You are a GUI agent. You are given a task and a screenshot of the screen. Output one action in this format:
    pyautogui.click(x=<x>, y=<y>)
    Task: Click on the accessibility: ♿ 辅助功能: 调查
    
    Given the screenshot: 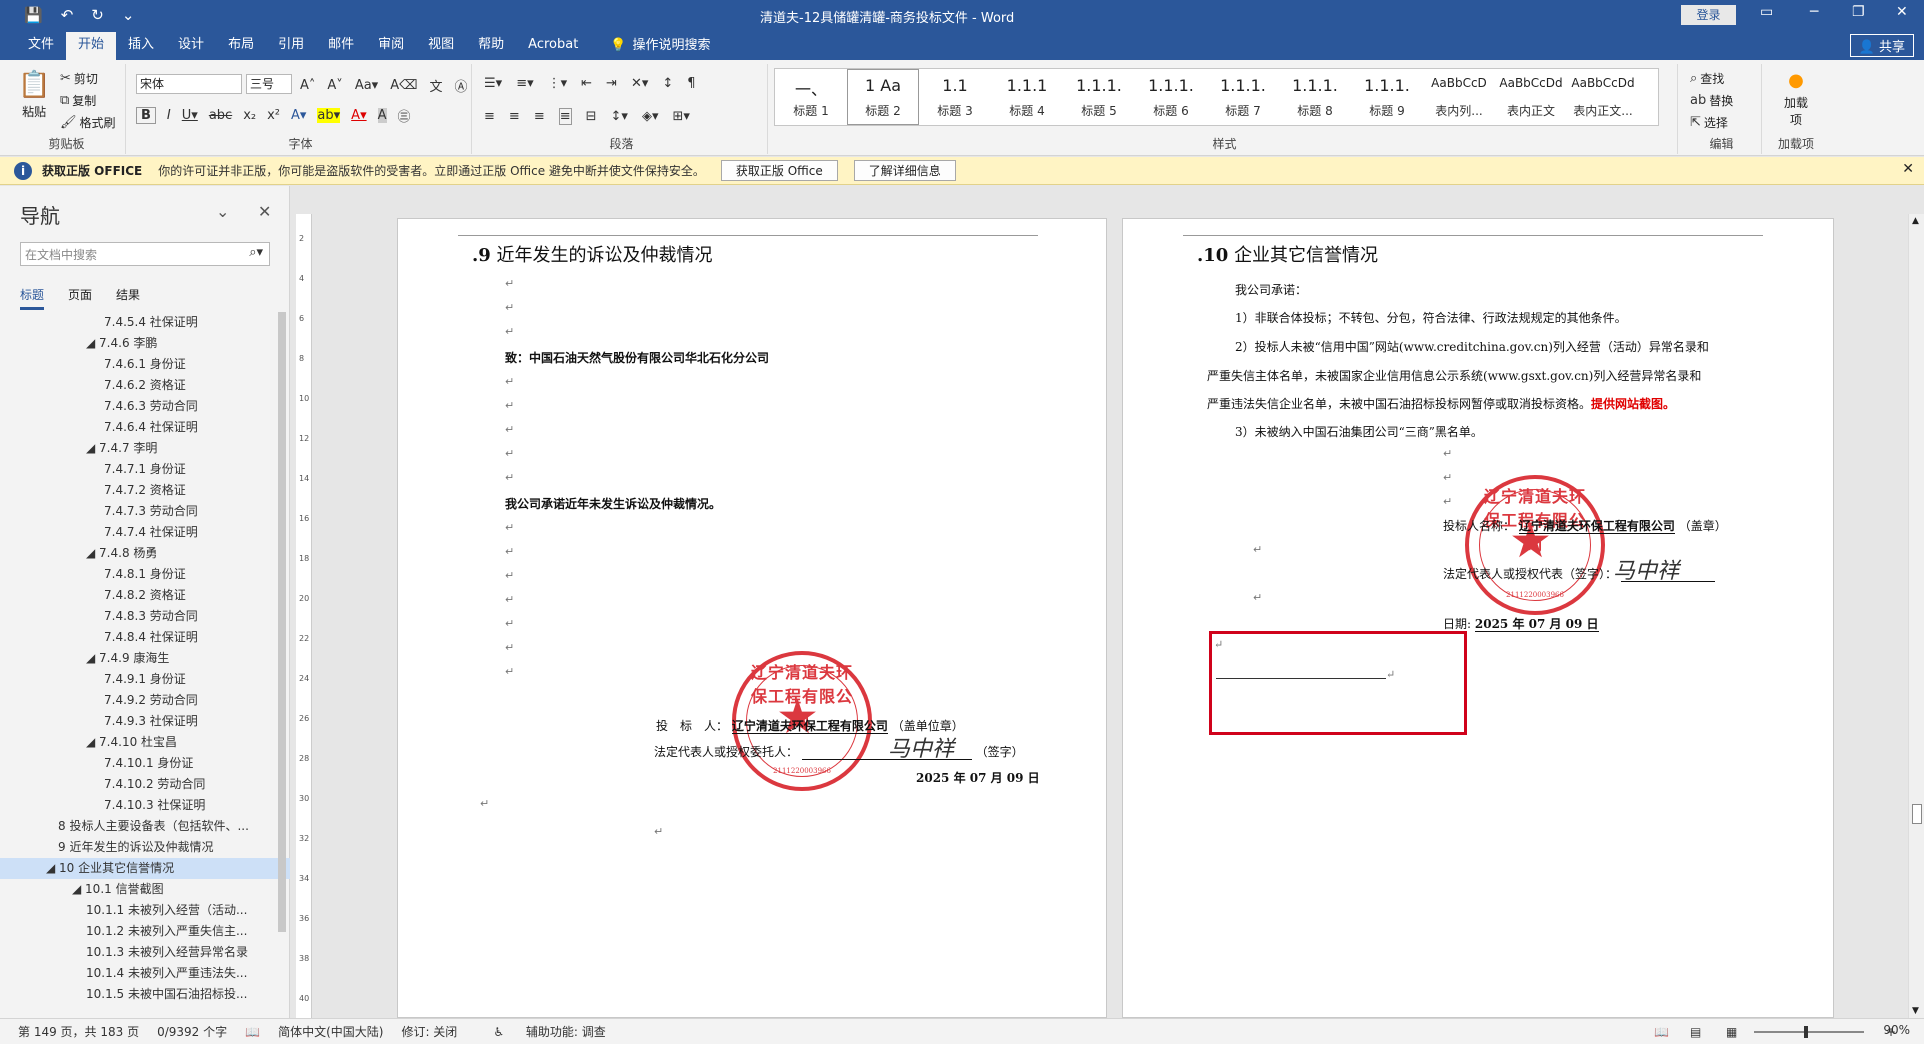 What is the action you would take?
    pyautogui.click(x=540, y=1031)
    